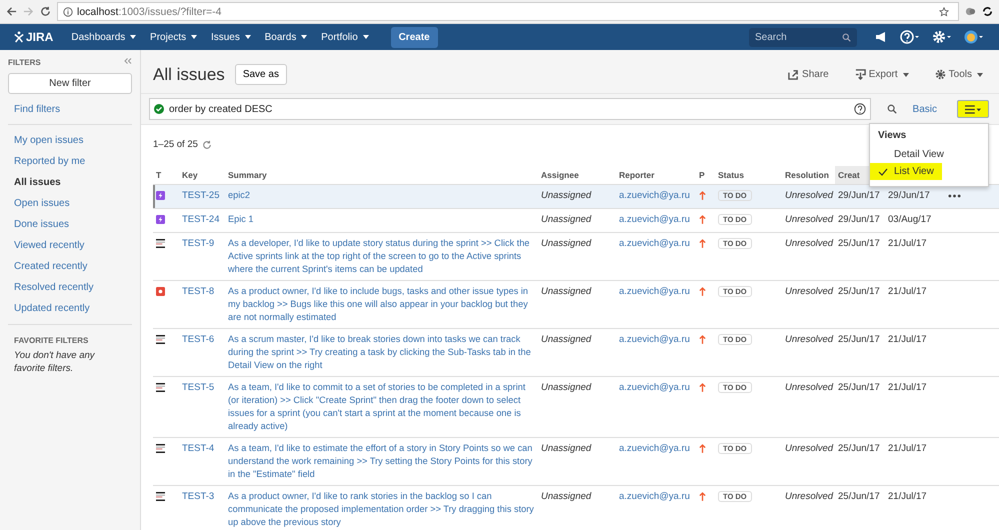 The image size is (999, 530). I want to click on issue-key-link: TEST-4, so click(202, 448).